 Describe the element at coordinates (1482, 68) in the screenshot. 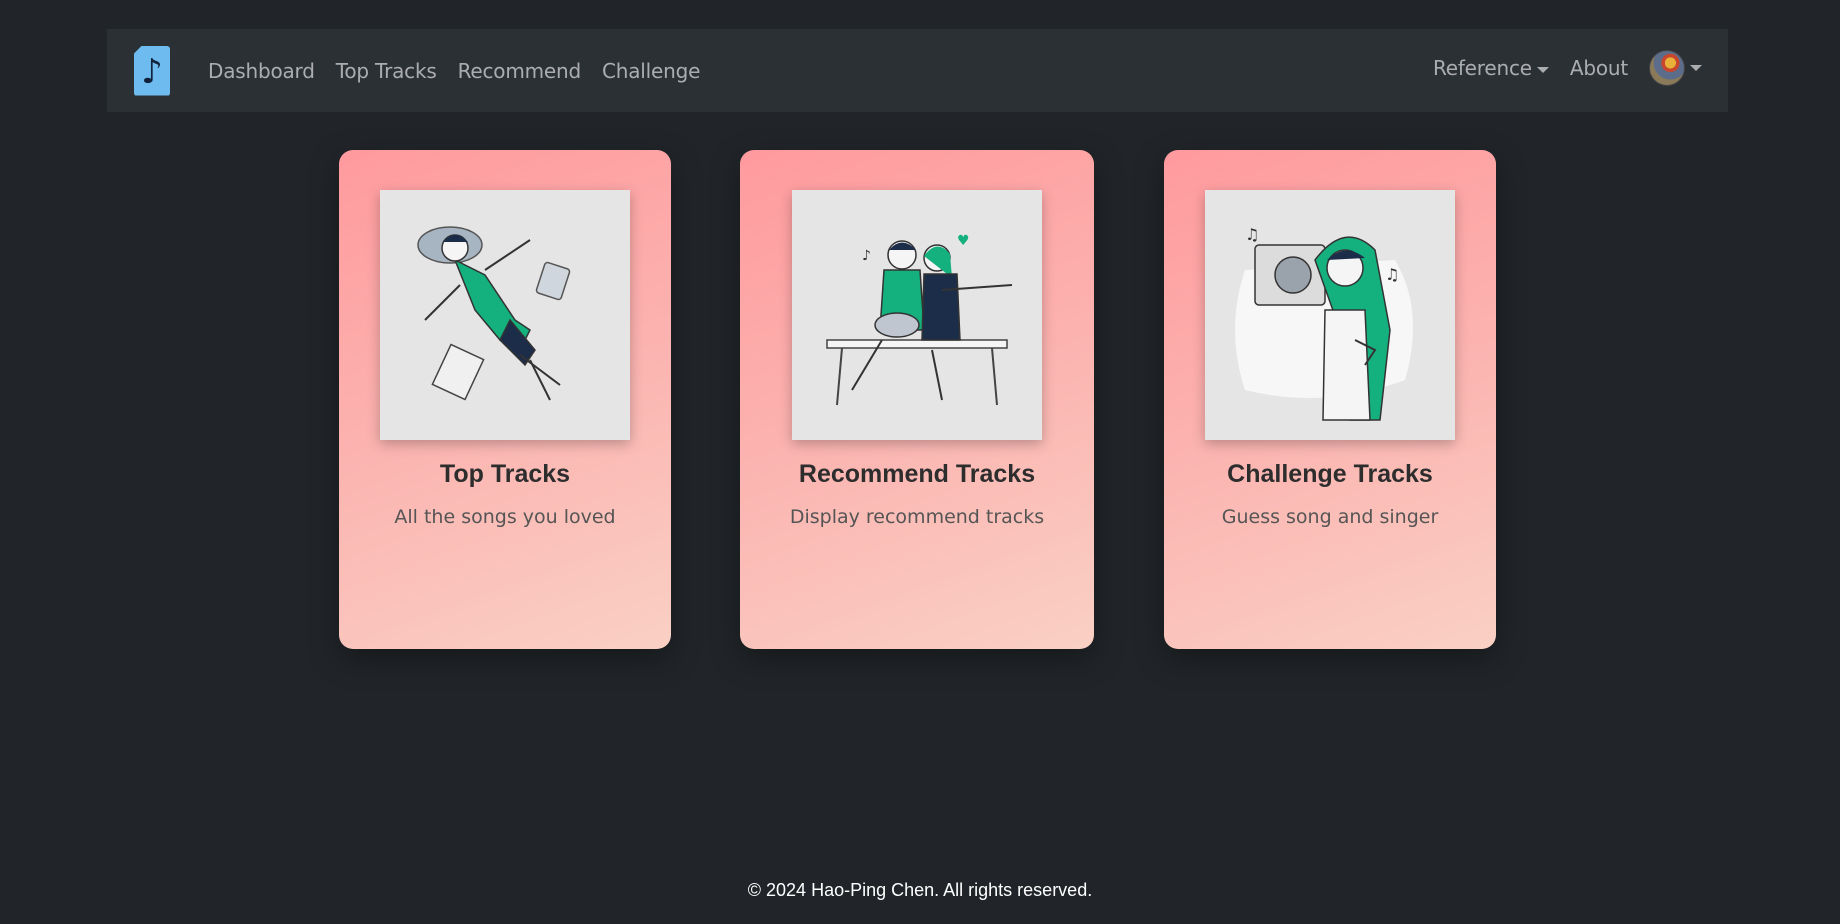

I see `reference-label: Reference` at that location.